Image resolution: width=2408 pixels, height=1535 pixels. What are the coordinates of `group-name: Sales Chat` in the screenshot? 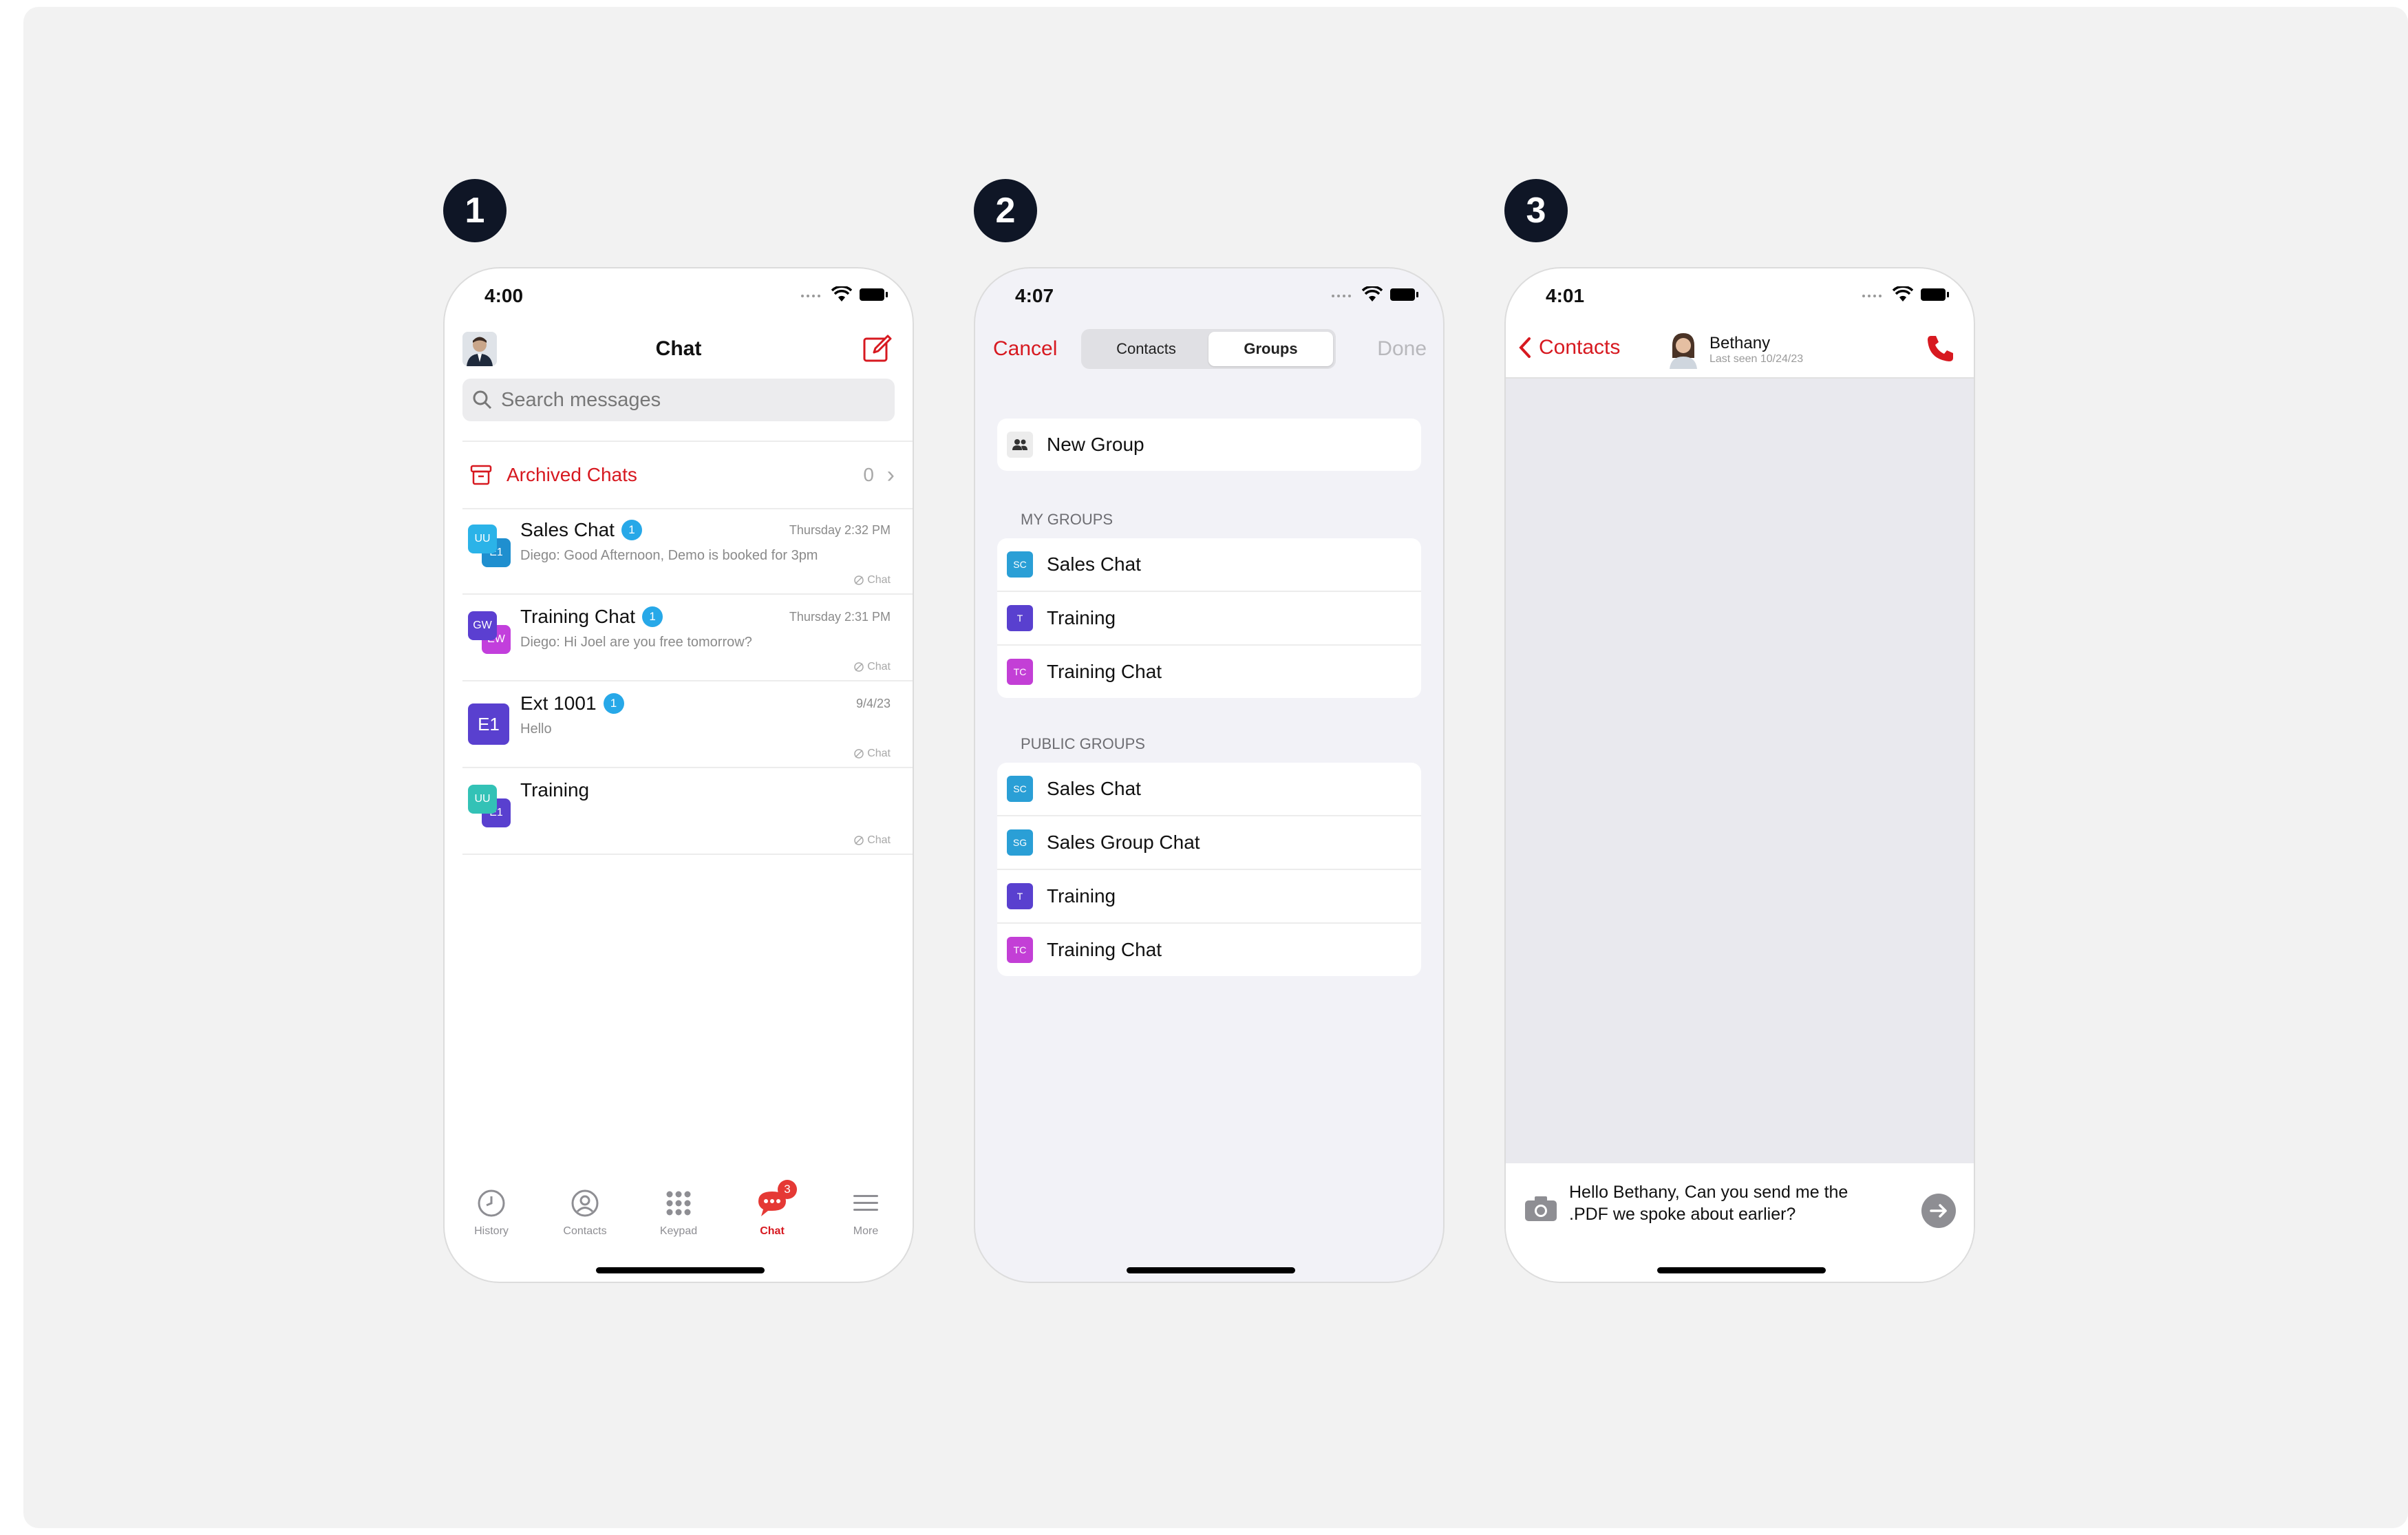 It's located at (1094, 564).